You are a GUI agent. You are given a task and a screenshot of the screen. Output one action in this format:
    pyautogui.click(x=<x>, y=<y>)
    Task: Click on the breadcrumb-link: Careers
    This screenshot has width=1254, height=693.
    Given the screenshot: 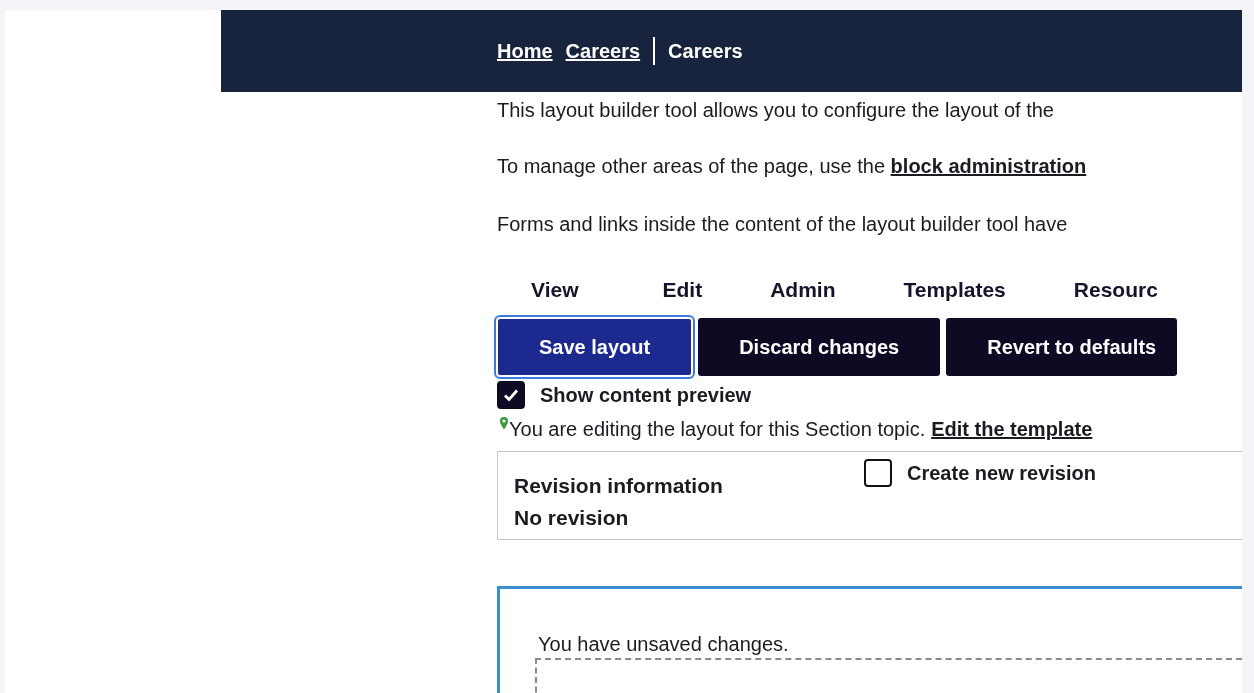 What is the action you would take?
    pyautogui.click(x=603, y=51)
    